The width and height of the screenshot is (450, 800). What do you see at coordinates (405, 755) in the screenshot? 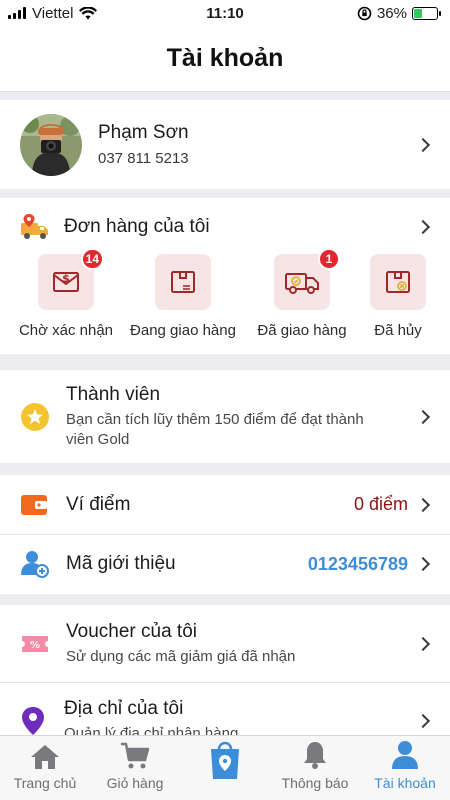
I see `user-icon` at bounding box center [405, 755].